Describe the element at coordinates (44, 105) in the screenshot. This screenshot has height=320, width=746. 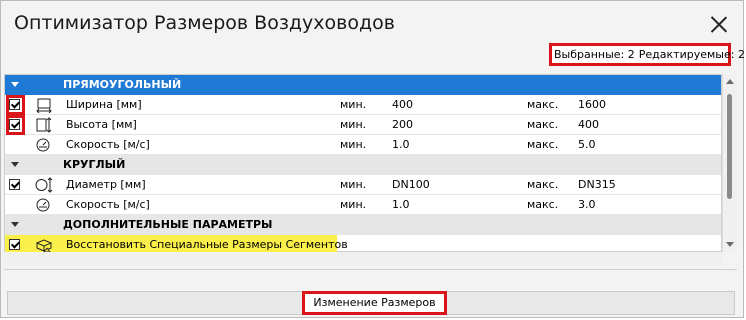
I see `width-icon` at that location.